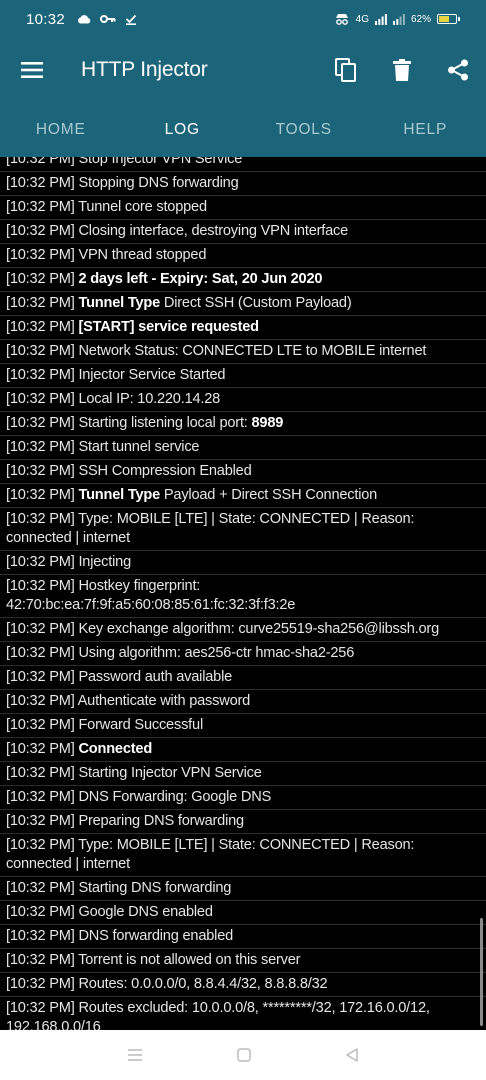 The width and height of the screenshot is (486, 1080). I want to click on log-message: SSH Compression Enabled, so click(165, 471).